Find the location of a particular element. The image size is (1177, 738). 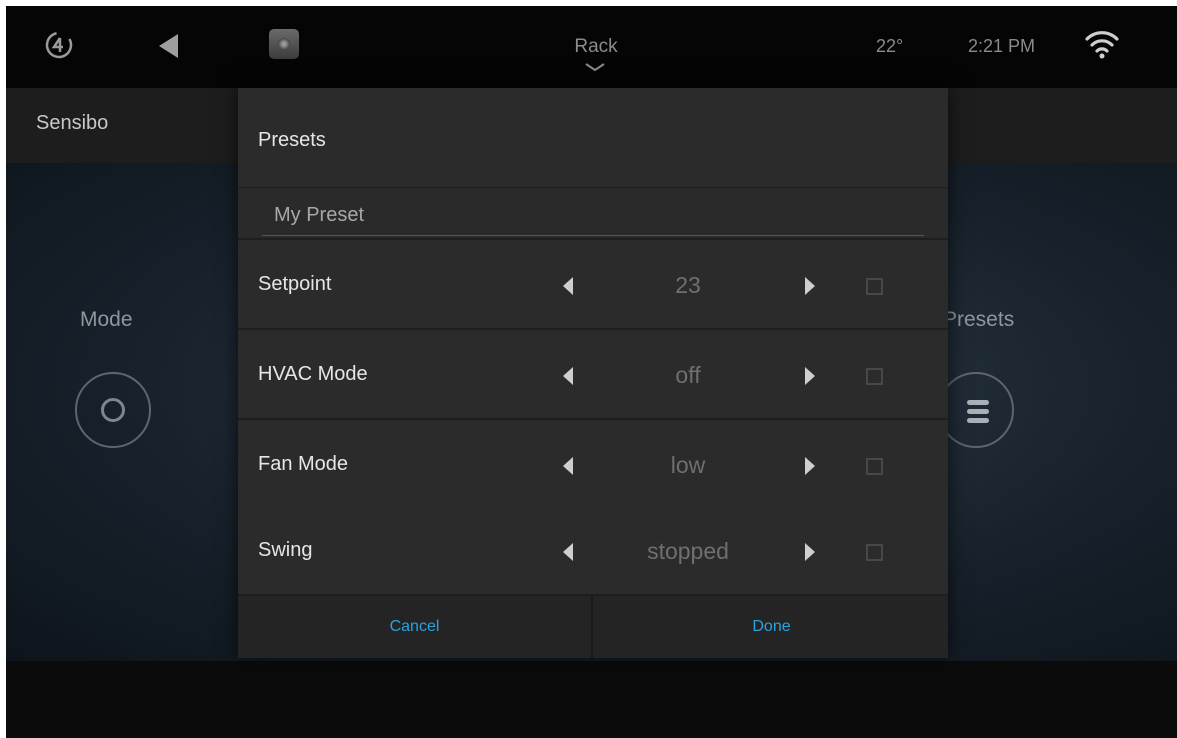

top-bar: Rack 22° 2:21 PM is located at coordinates (591, 47).